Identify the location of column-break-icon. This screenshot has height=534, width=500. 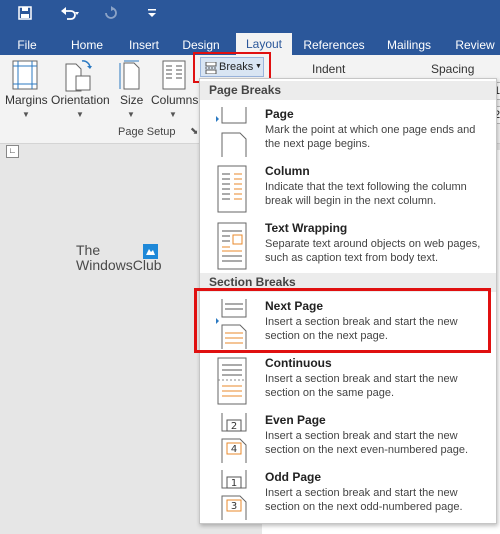
(232, 190).